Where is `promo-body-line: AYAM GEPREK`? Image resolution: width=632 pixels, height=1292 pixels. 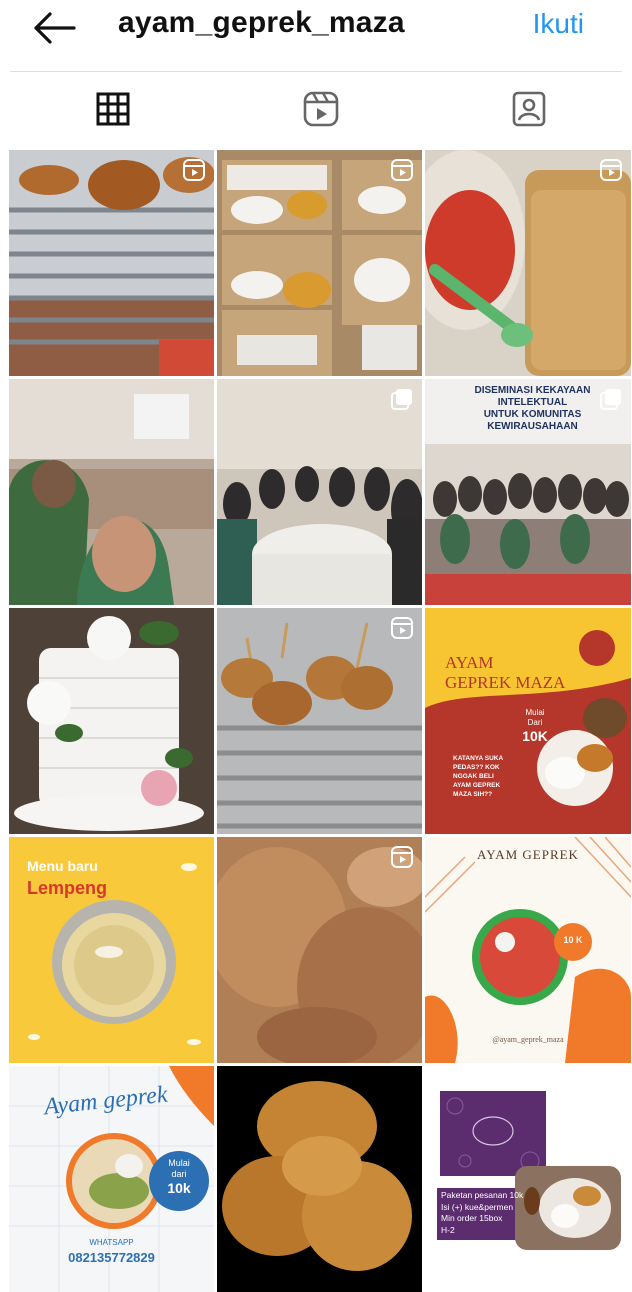 promo-body-line: AYAM GEPREK is located at coordinates (477, 785).